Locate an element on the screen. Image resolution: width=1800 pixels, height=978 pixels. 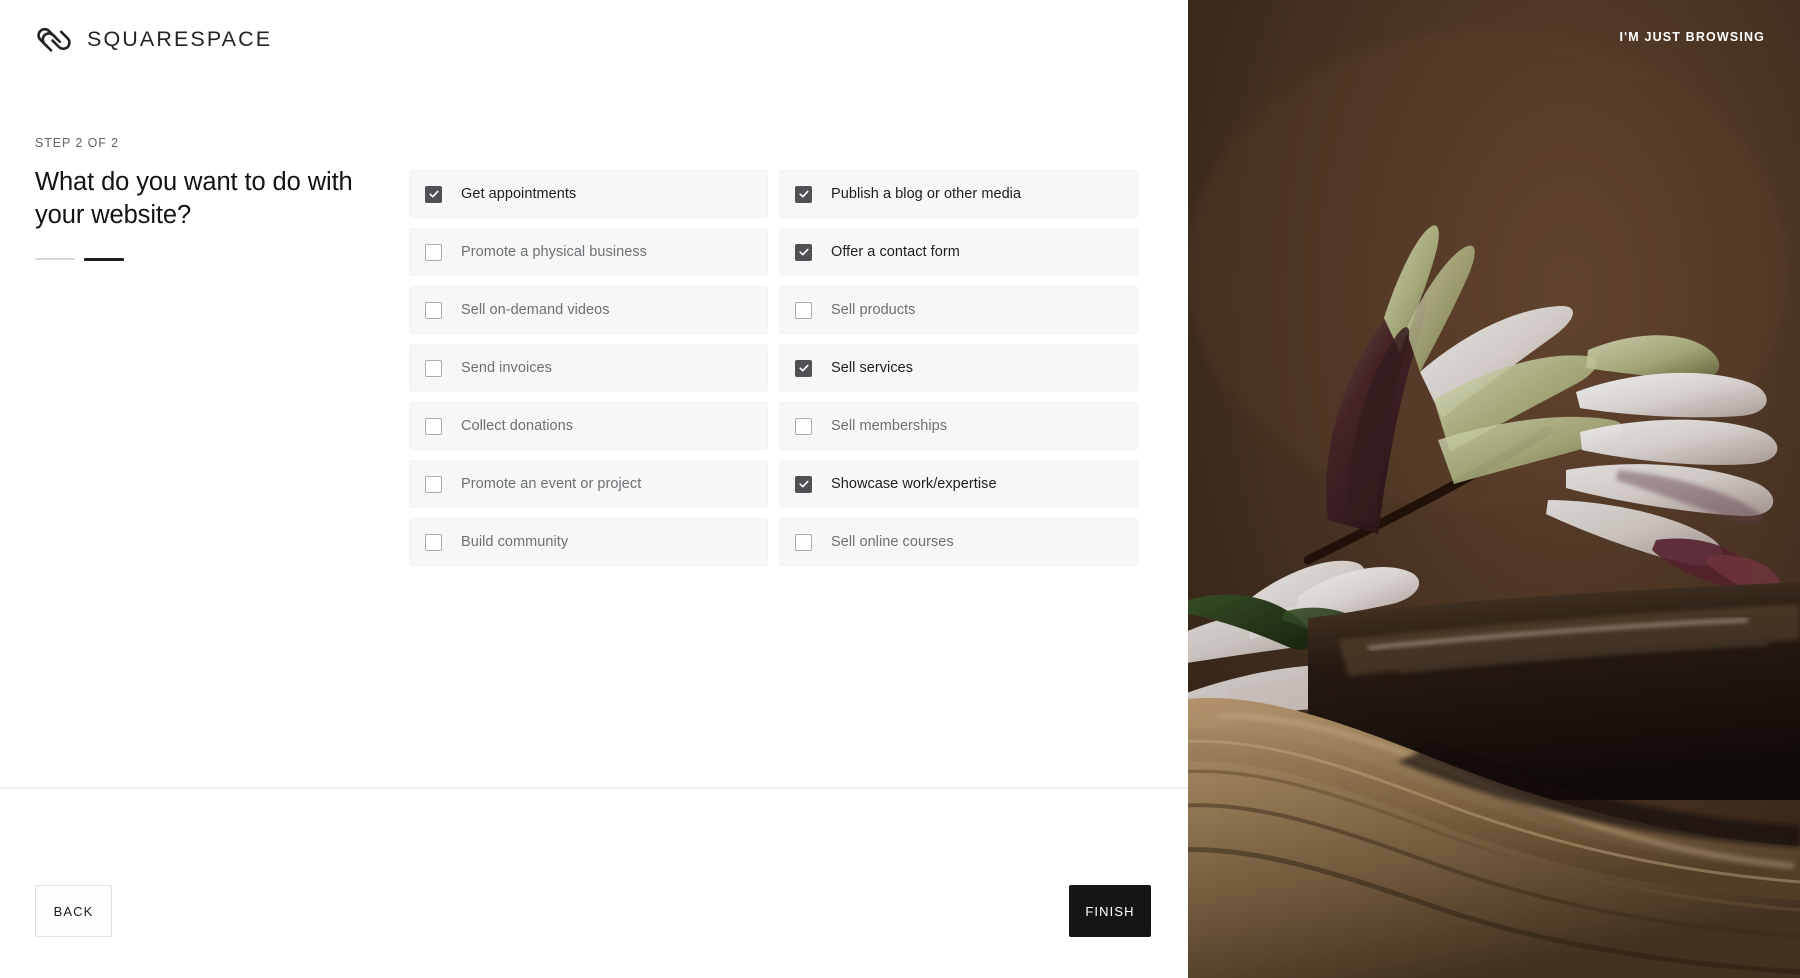
option-label: Send invoices is located at coordinates (506, 368).